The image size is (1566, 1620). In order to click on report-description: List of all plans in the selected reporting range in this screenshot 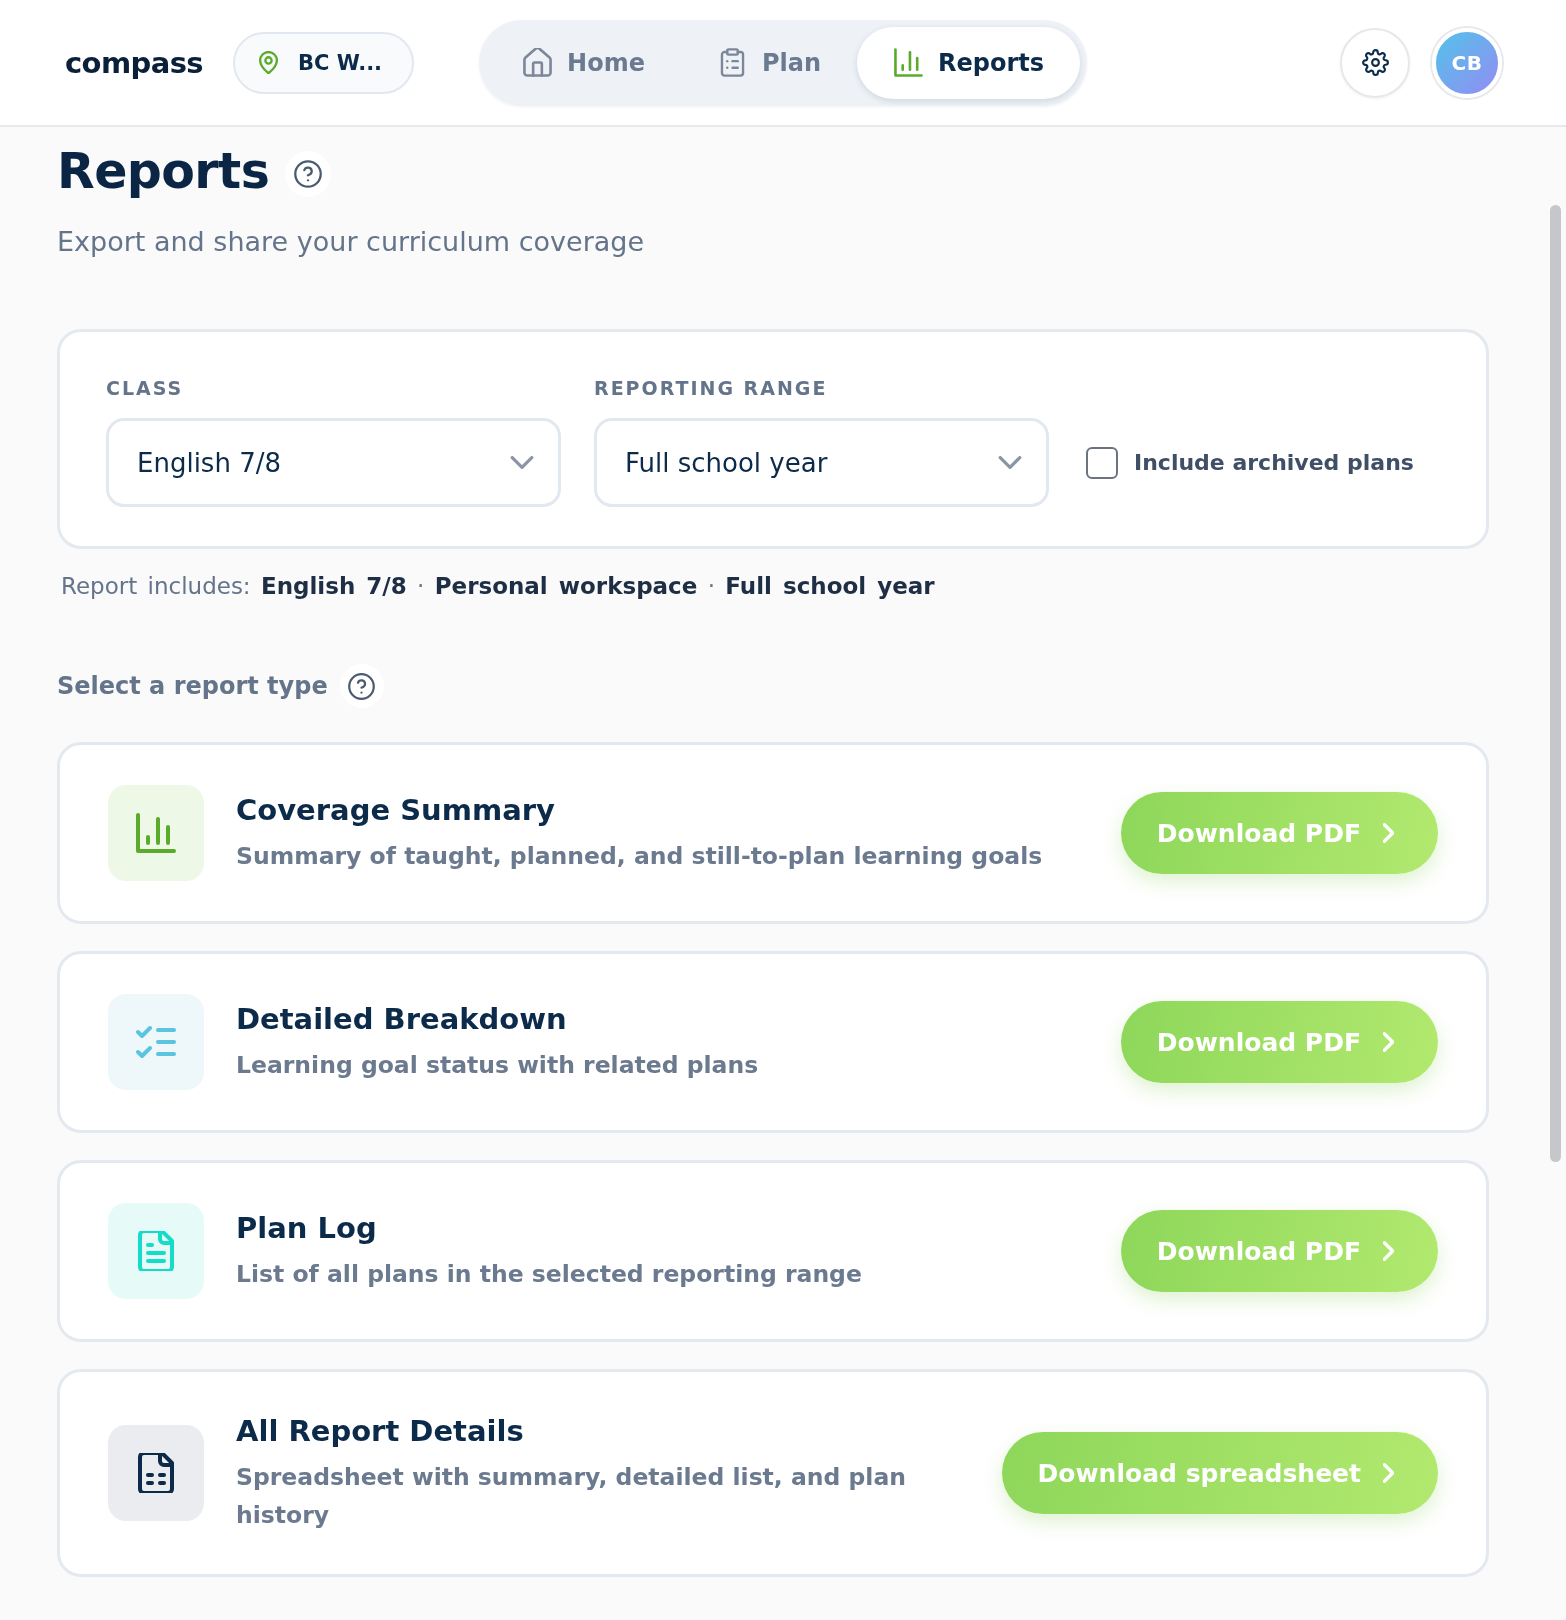, I will do `click(549, 1274)`.